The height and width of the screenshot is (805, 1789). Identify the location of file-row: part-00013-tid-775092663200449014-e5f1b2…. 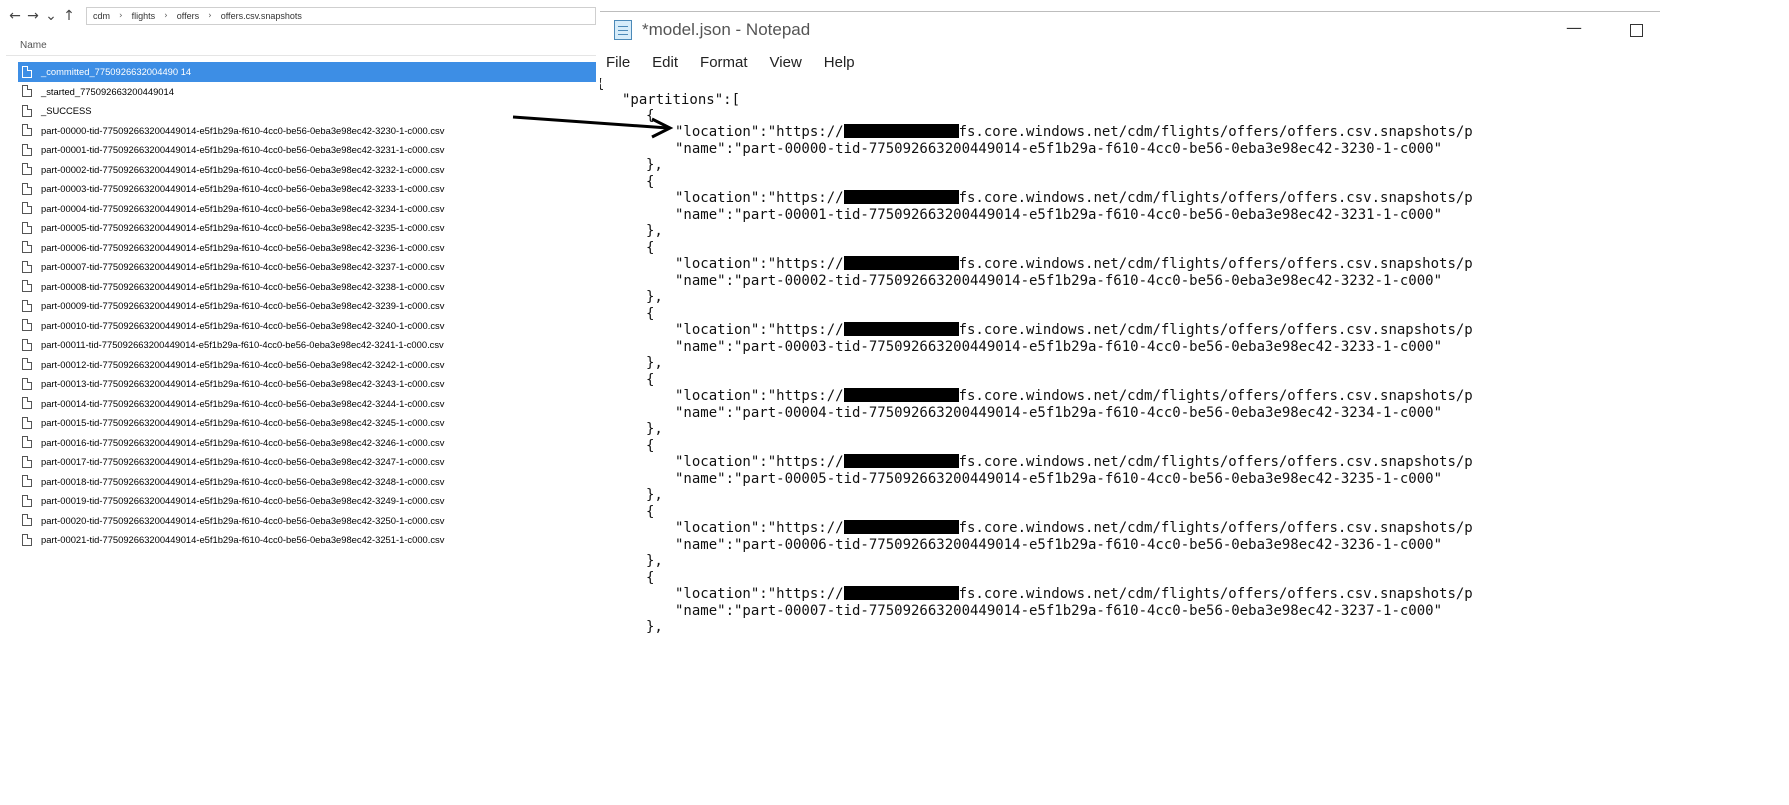
(307, 384).